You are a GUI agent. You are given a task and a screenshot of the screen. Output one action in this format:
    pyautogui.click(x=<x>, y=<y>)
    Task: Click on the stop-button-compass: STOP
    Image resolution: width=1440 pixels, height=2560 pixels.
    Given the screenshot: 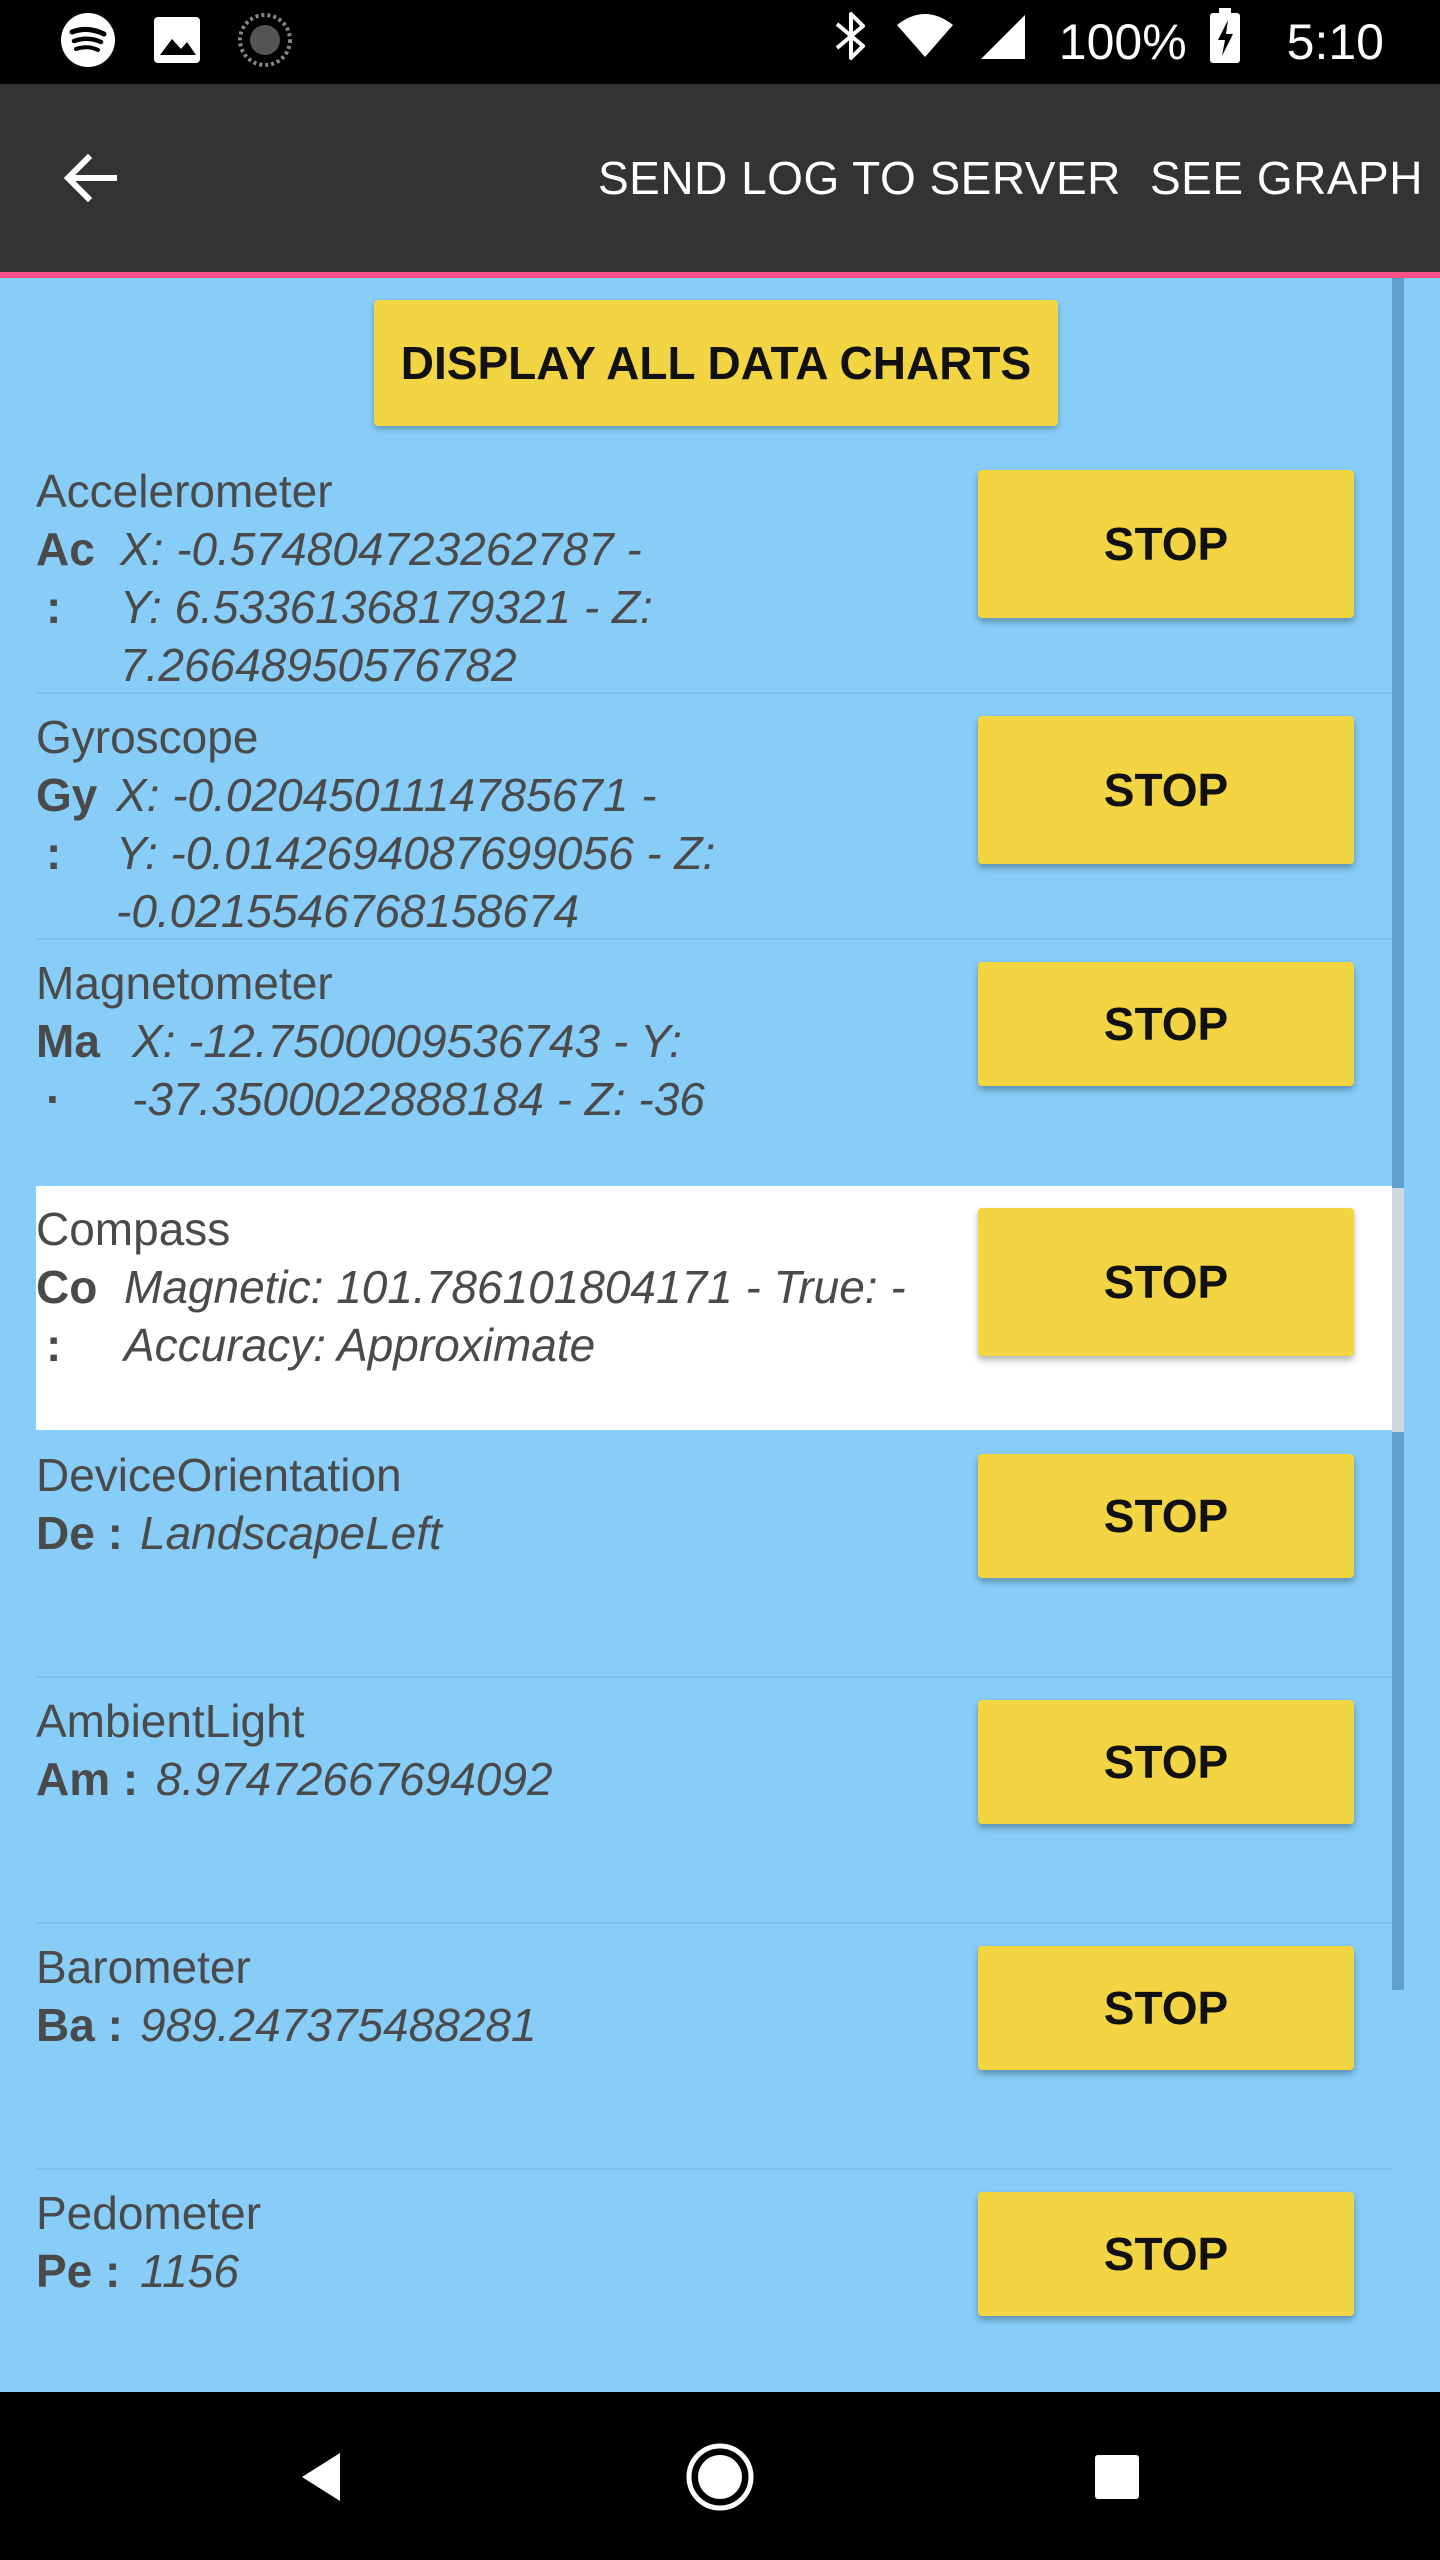 What is the action you would take?
    pyautogui.click(x=1166, y=1282)
    